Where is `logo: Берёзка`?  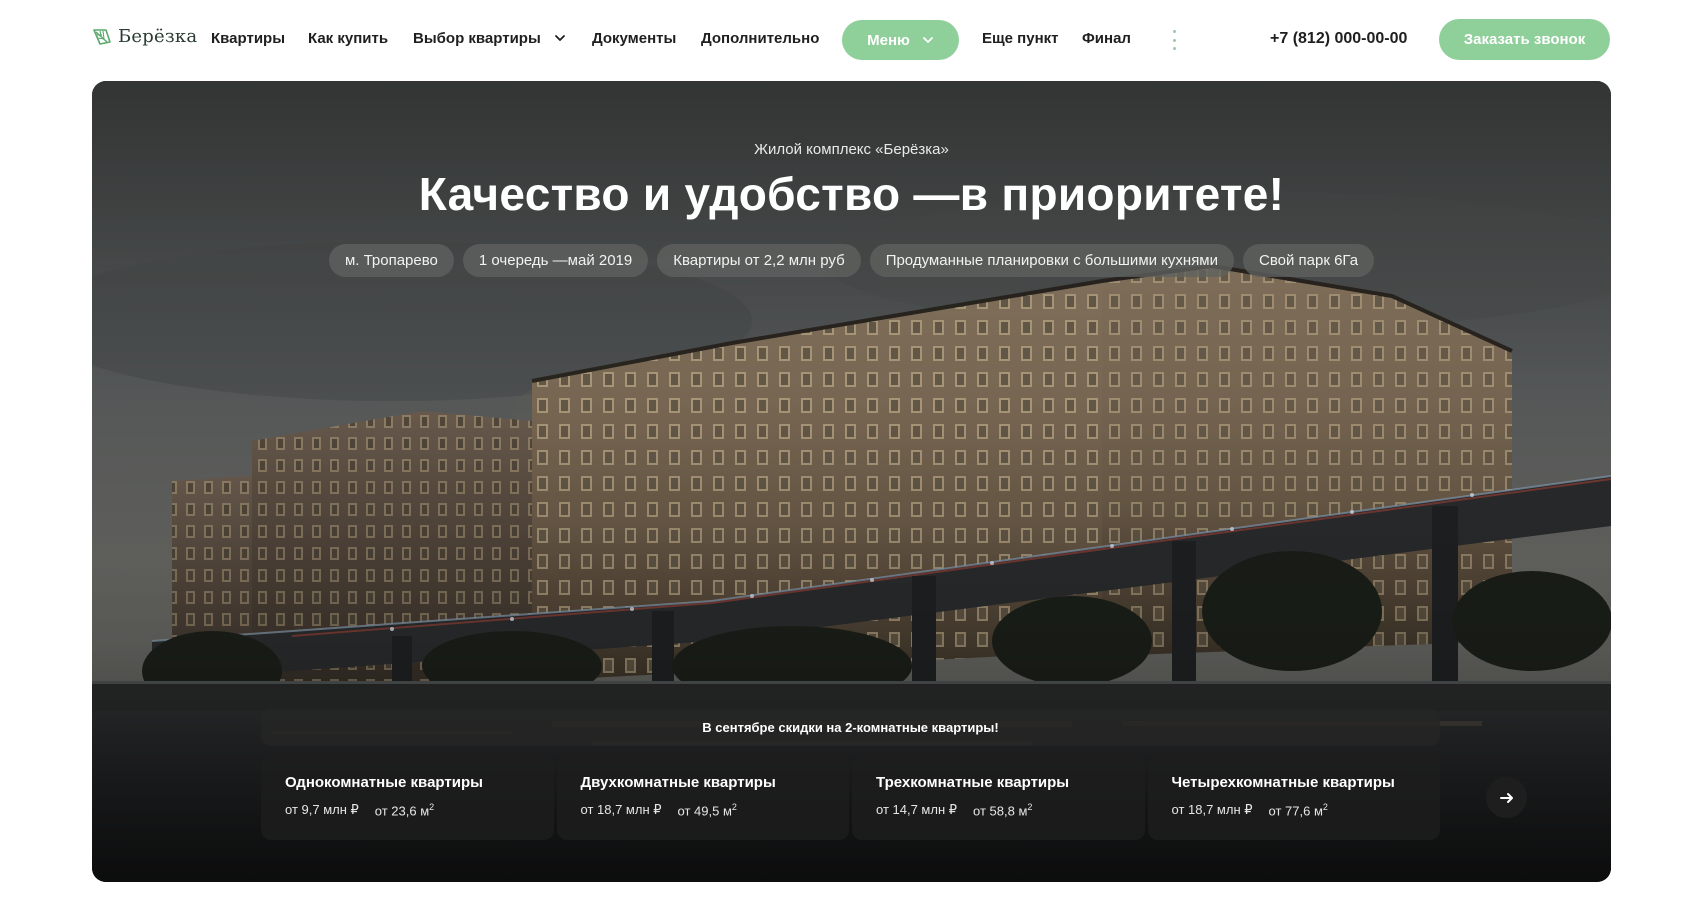
logo: Берёзка is located at coordinates (144, 36).